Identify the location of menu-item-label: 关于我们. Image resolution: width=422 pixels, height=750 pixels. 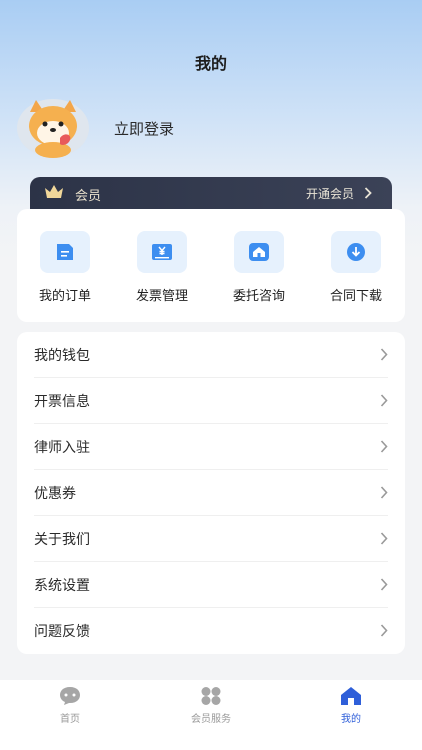
(62, 540).